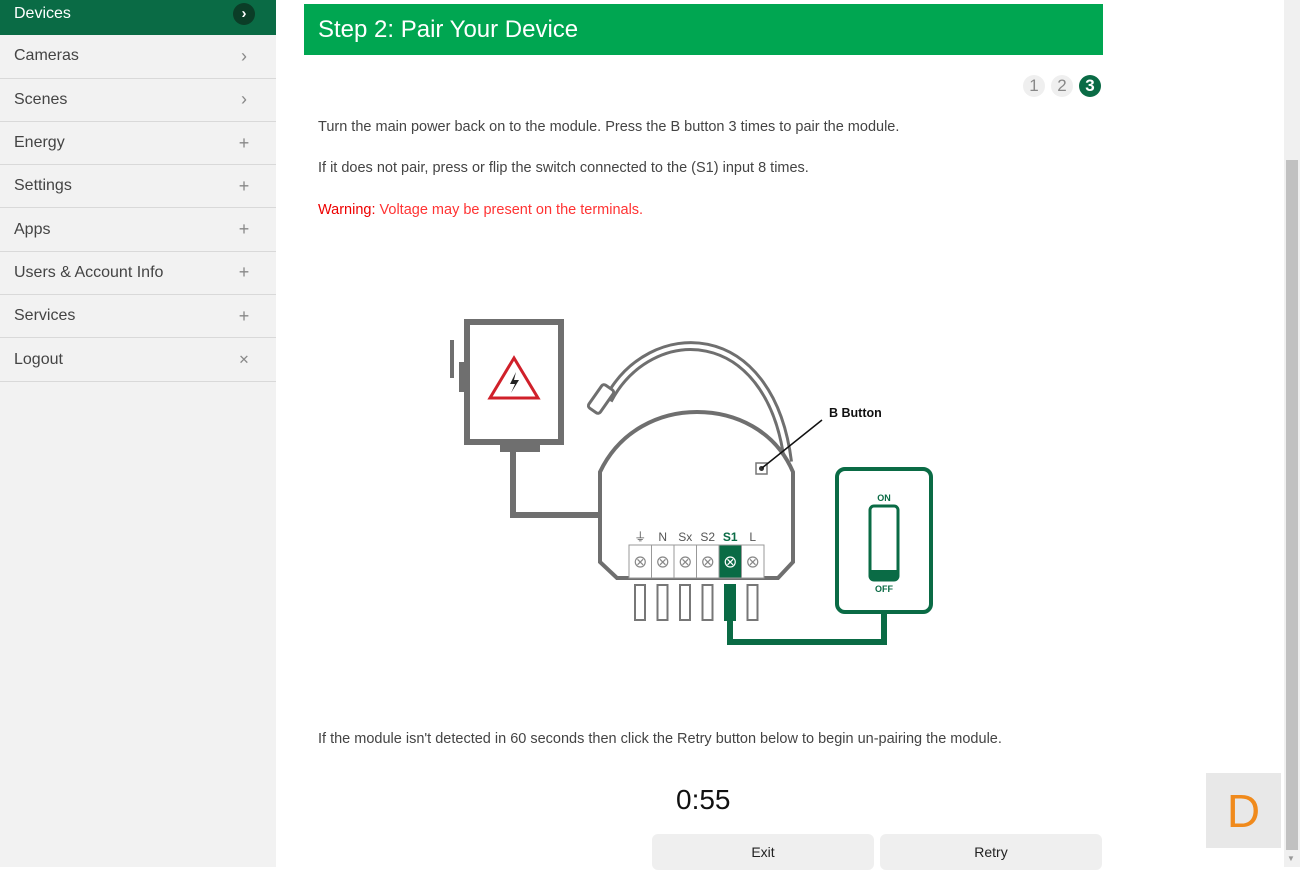 This screenshot has height=870, width=1300. I want to click on terminal-label: ⏚, so click(640, 537).